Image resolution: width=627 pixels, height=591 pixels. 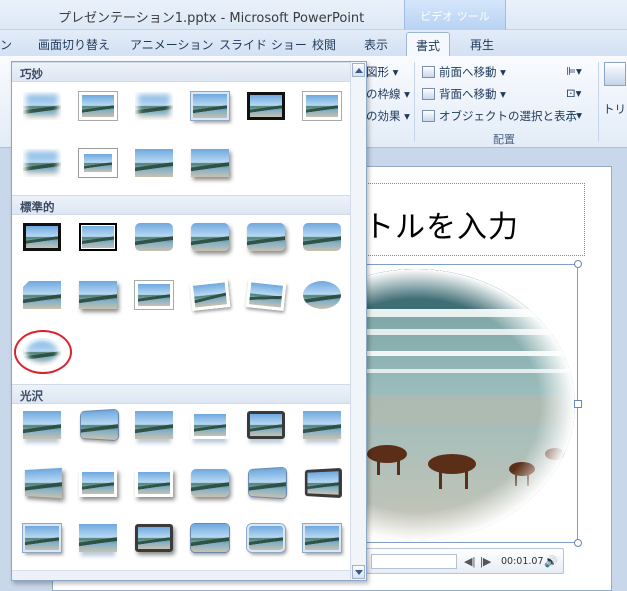 What do you see at coordinates (181, 72) in the screenshot?
I see `gallery-section-subtle: 巧妙` at bounding box center [181, 72].